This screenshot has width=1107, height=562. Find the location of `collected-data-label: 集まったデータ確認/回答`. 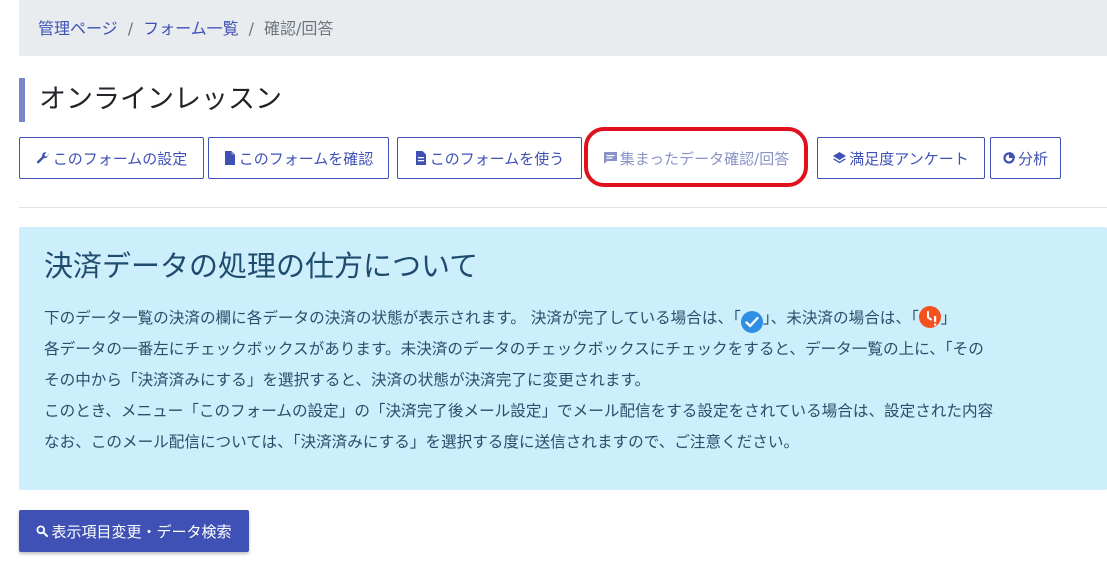

collected-data-label: 集まったデータ確認/回答 is located at coordinates (704, 158).